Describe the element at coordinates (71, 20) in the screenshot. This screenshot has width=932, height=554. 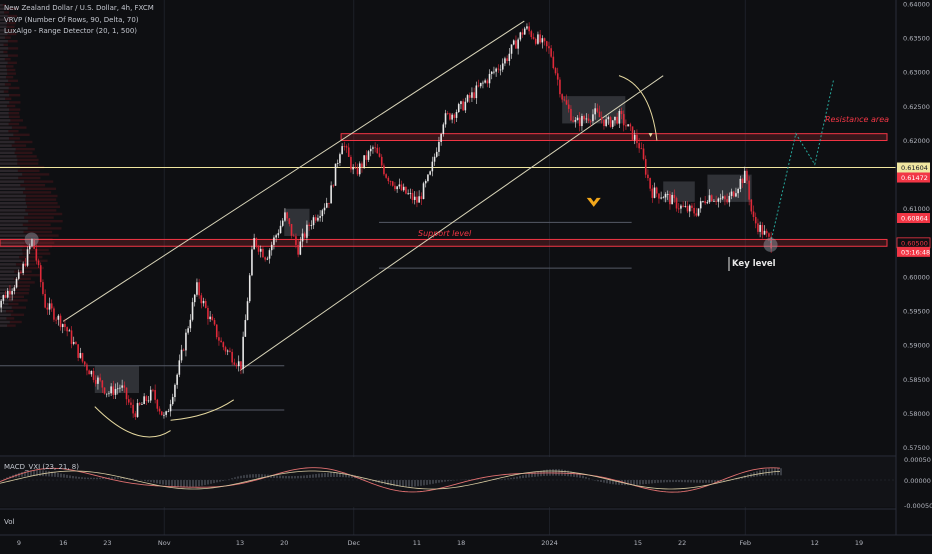
I see `indicator-vrvp: VRVP (Number Of Rows, 90, Delta, 70)` at that location.